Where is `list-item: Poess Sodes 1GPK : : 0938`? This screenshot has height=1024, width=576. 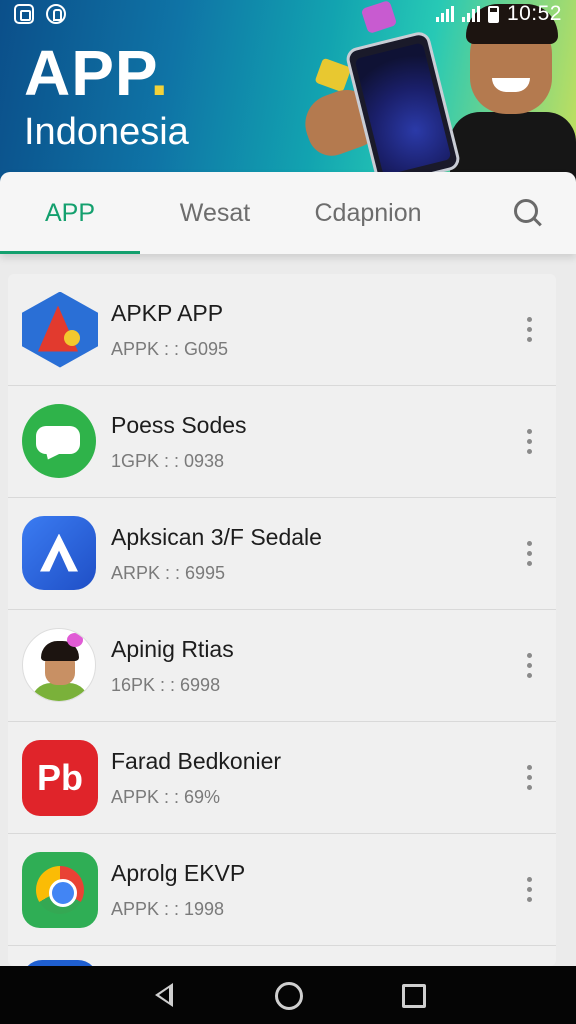 list-item: Poess Sodes 1GPK : : 0938 is located at coordinates (282, 442).